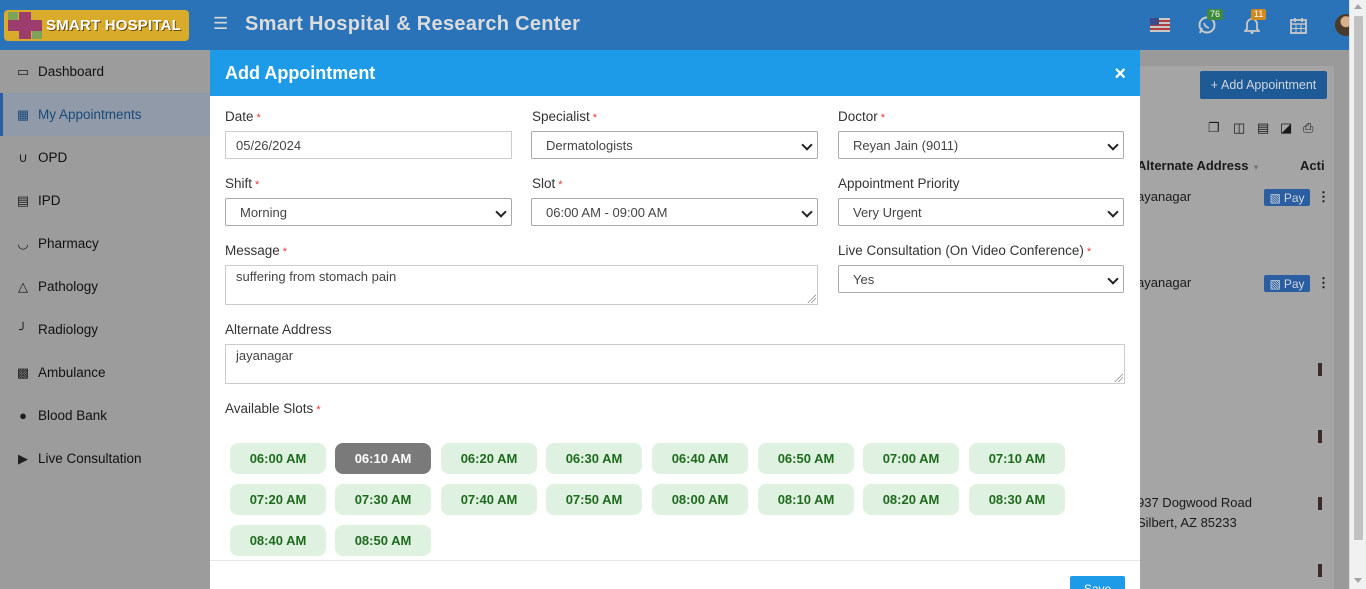 The height and width of the screenshot is (589, 1366). Describe the element at coordinates (489, 458) in the screenshot. I see `slot-button: 06:20 AM` at that location.